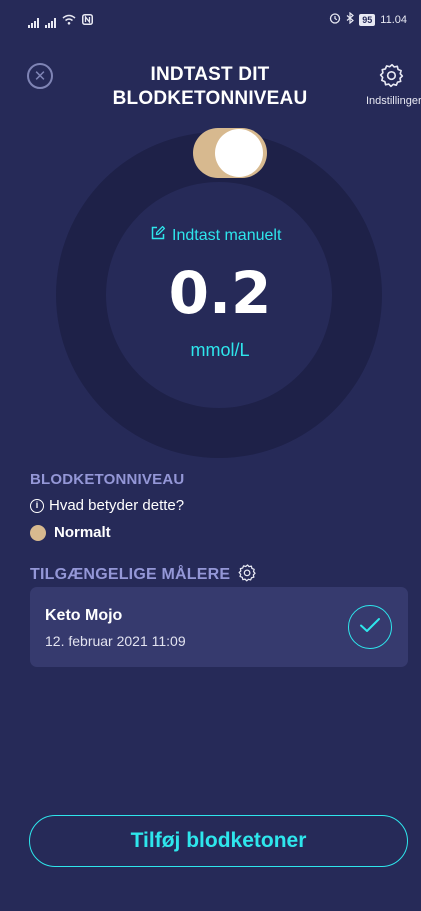  What do you see at coordinates (115, 641) in the screenshot?
I see `meter-date: 12. februar 2021 11:09` at bounding box center [115, 641].